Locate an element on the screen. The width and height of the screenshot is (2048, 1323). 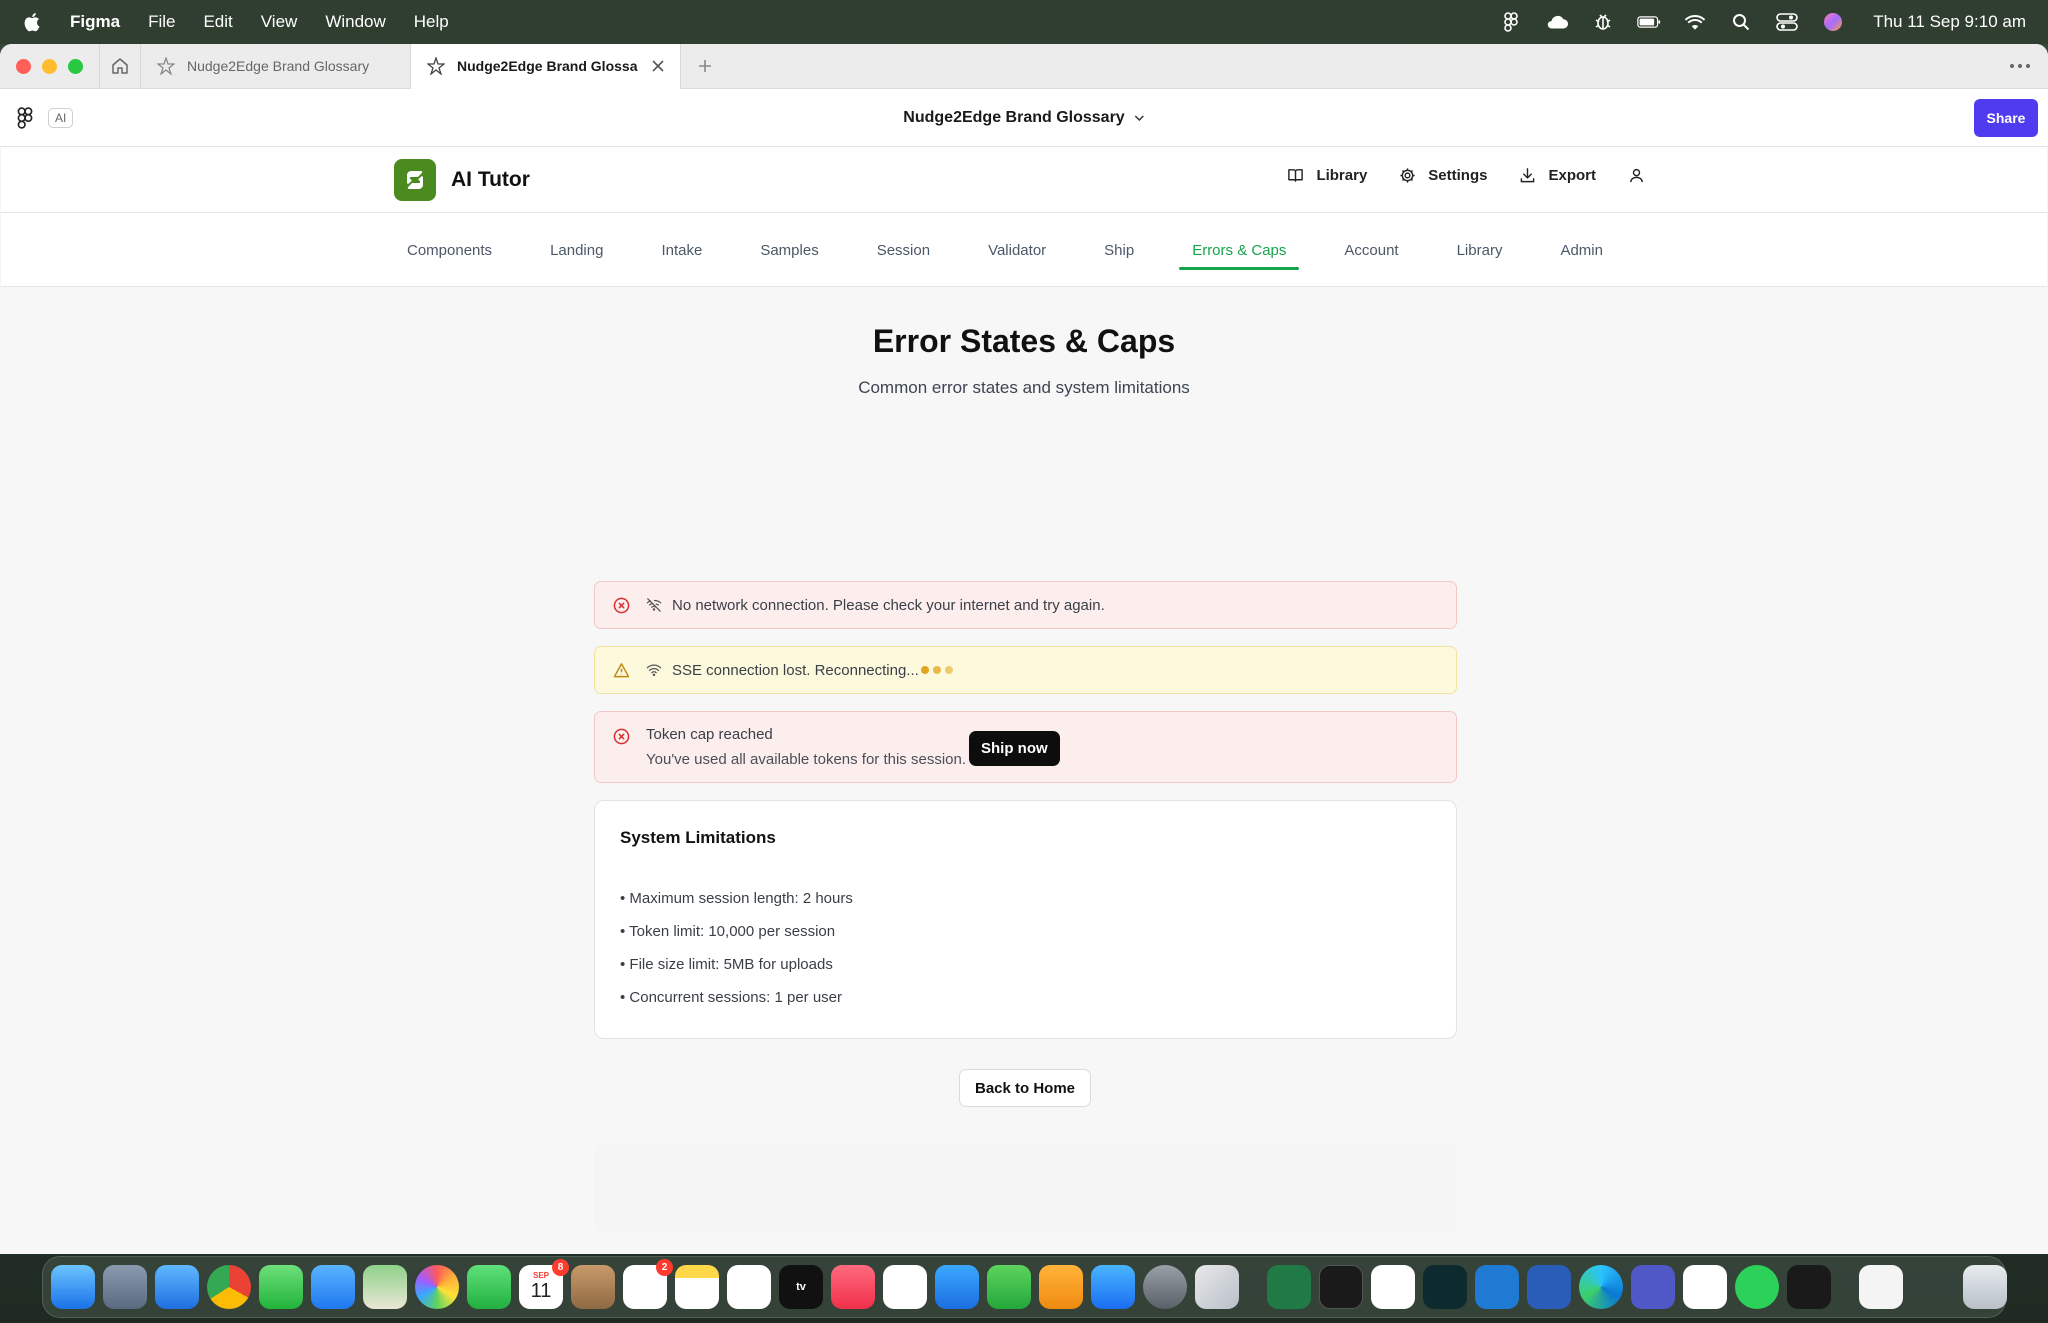
perplexity-icon is located at coordinates (1445, 1287).